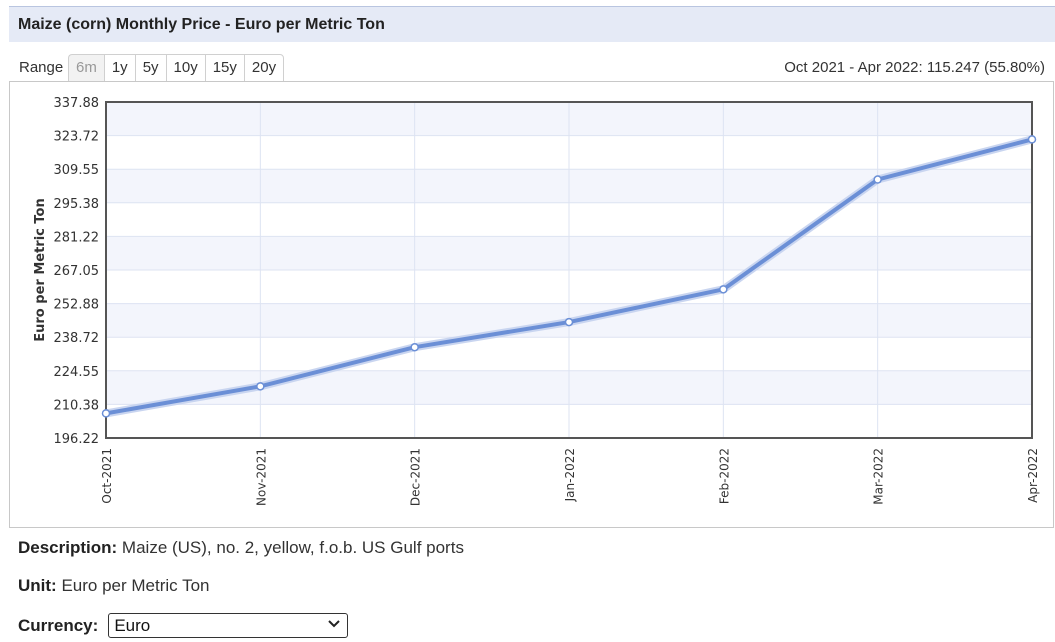 The image size is (1055, 642). Describe the element at coordinates (86, 68) in the screenshot. I see `range-button-6m: 6m` at that location.